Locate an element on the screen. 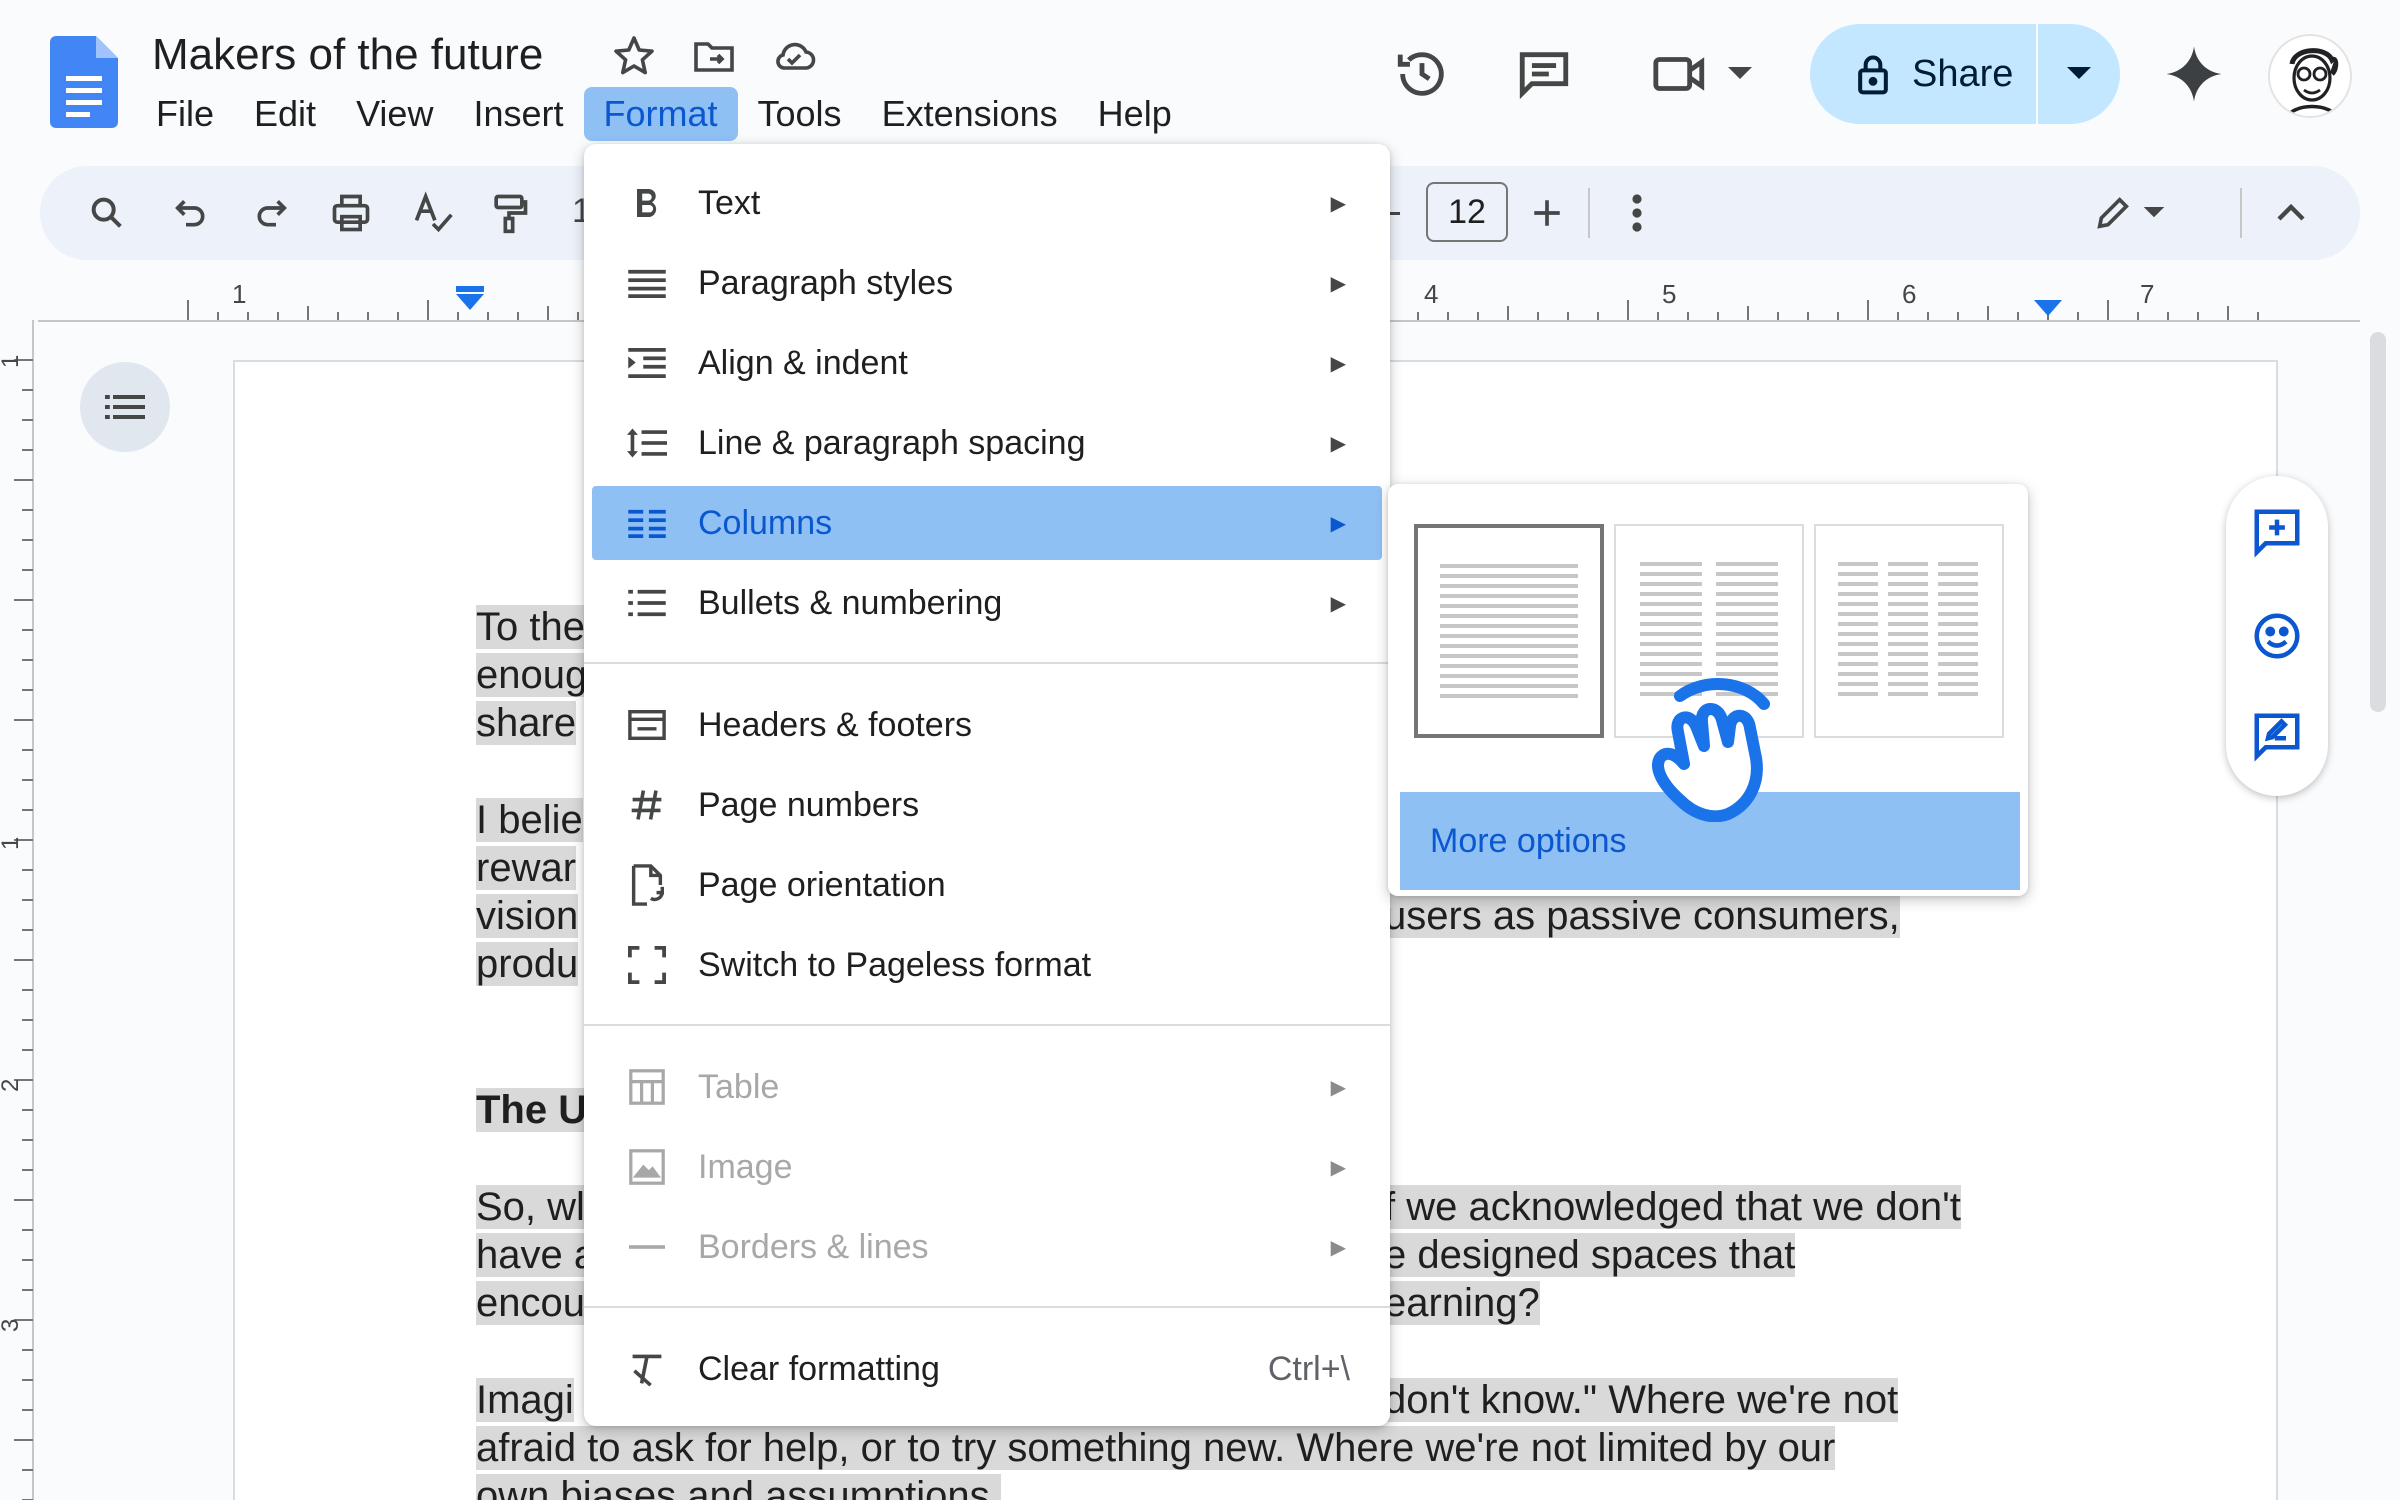 Image resolution: width=2400 pixels, height=1500 pixels. format-menu-borders-lines: Borders & lines ▶ is located at coordinates (987, 1247).